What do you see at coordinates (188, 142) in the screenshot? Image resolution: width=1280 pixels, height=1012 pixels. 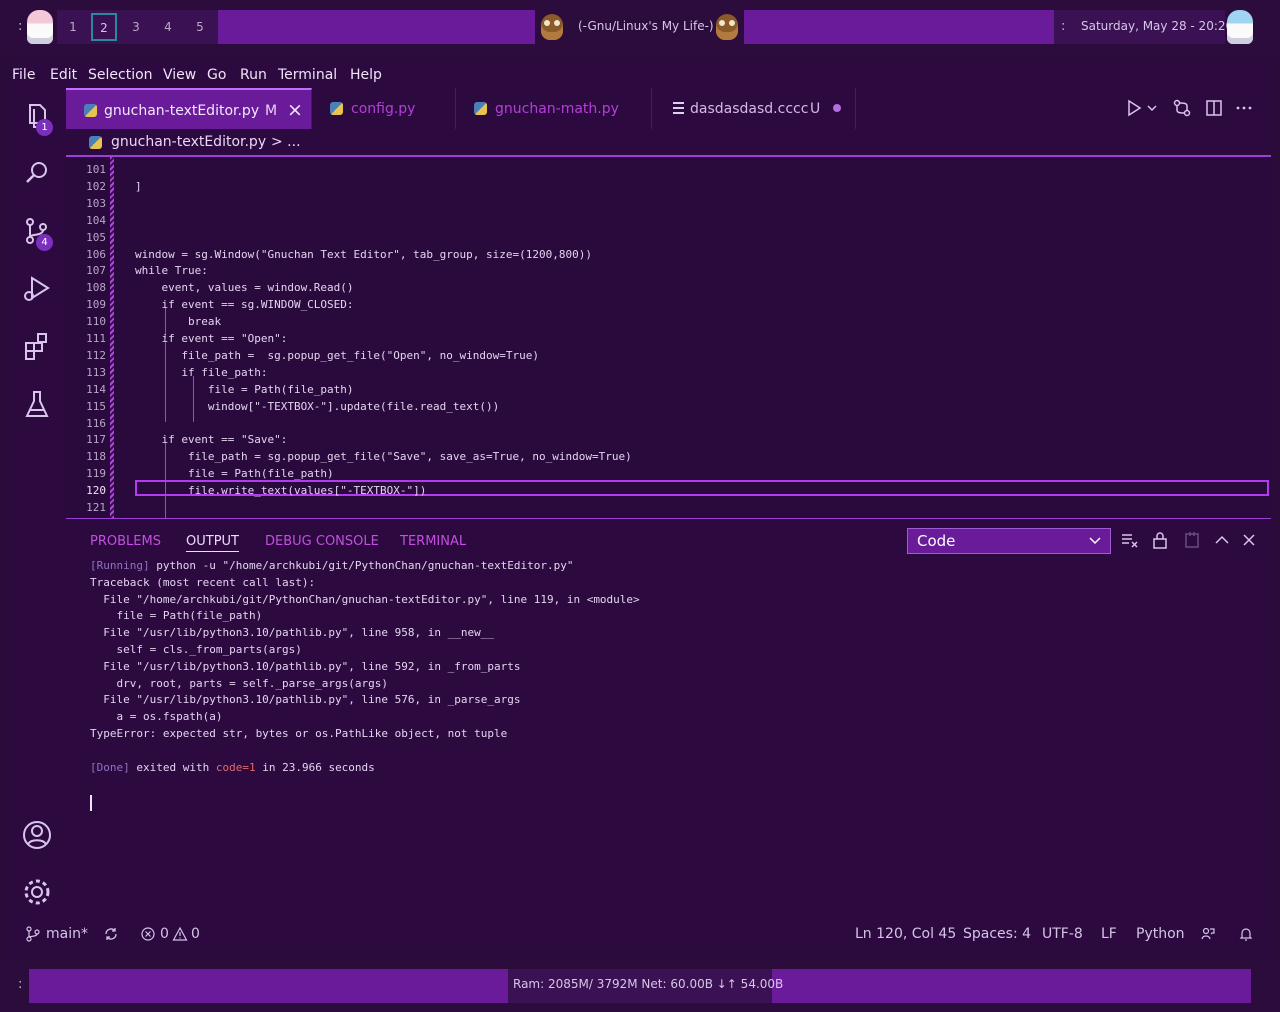 I see `breadcrumb-file: gnuchan-textEditor.py` at bounding box center [188, 142].